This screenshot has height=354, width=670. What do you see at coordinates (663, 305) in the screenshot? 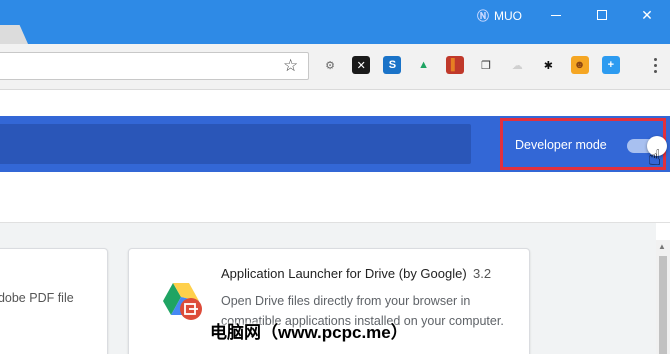
I see `scrollbar-thumb` at bounding box center [663, 305].